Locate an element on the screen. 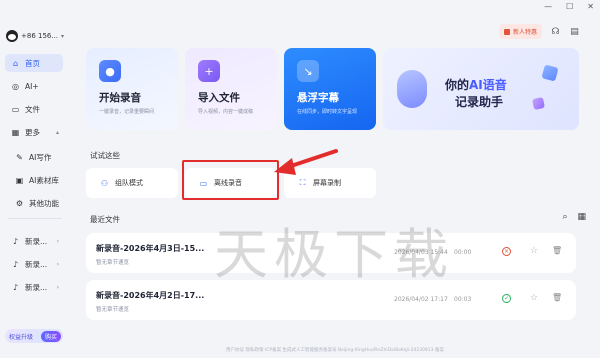 Image resolution: width=600 pixels, height=358 pixels. upgrade-banner: 权益升级 购买 is located at coordinates (34, 336).